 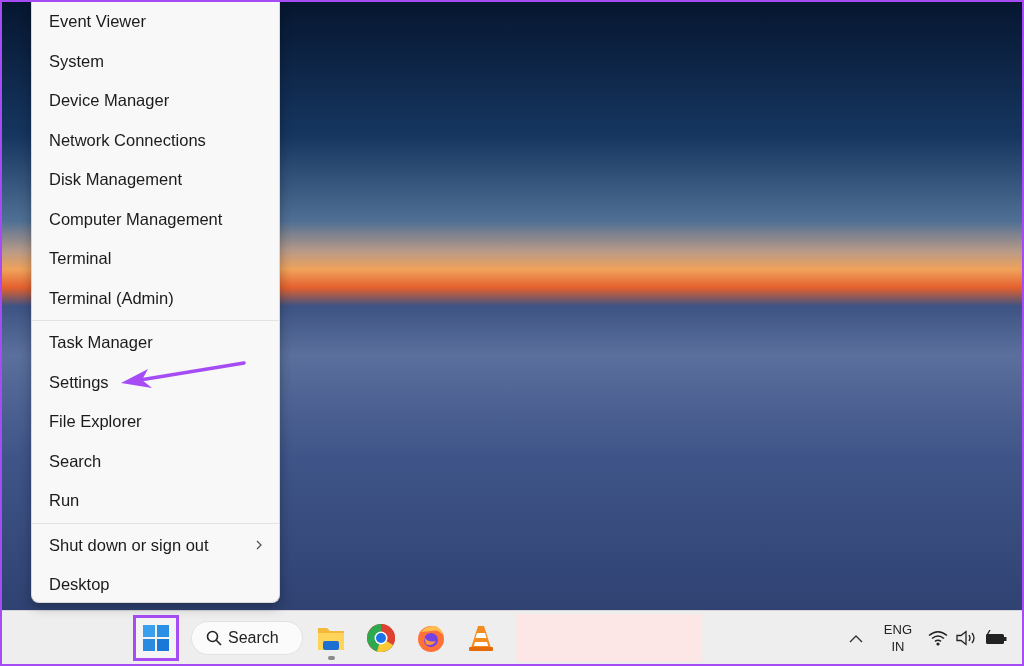 I want to click on menu-item: Desktop, so click(x=155, y=585).